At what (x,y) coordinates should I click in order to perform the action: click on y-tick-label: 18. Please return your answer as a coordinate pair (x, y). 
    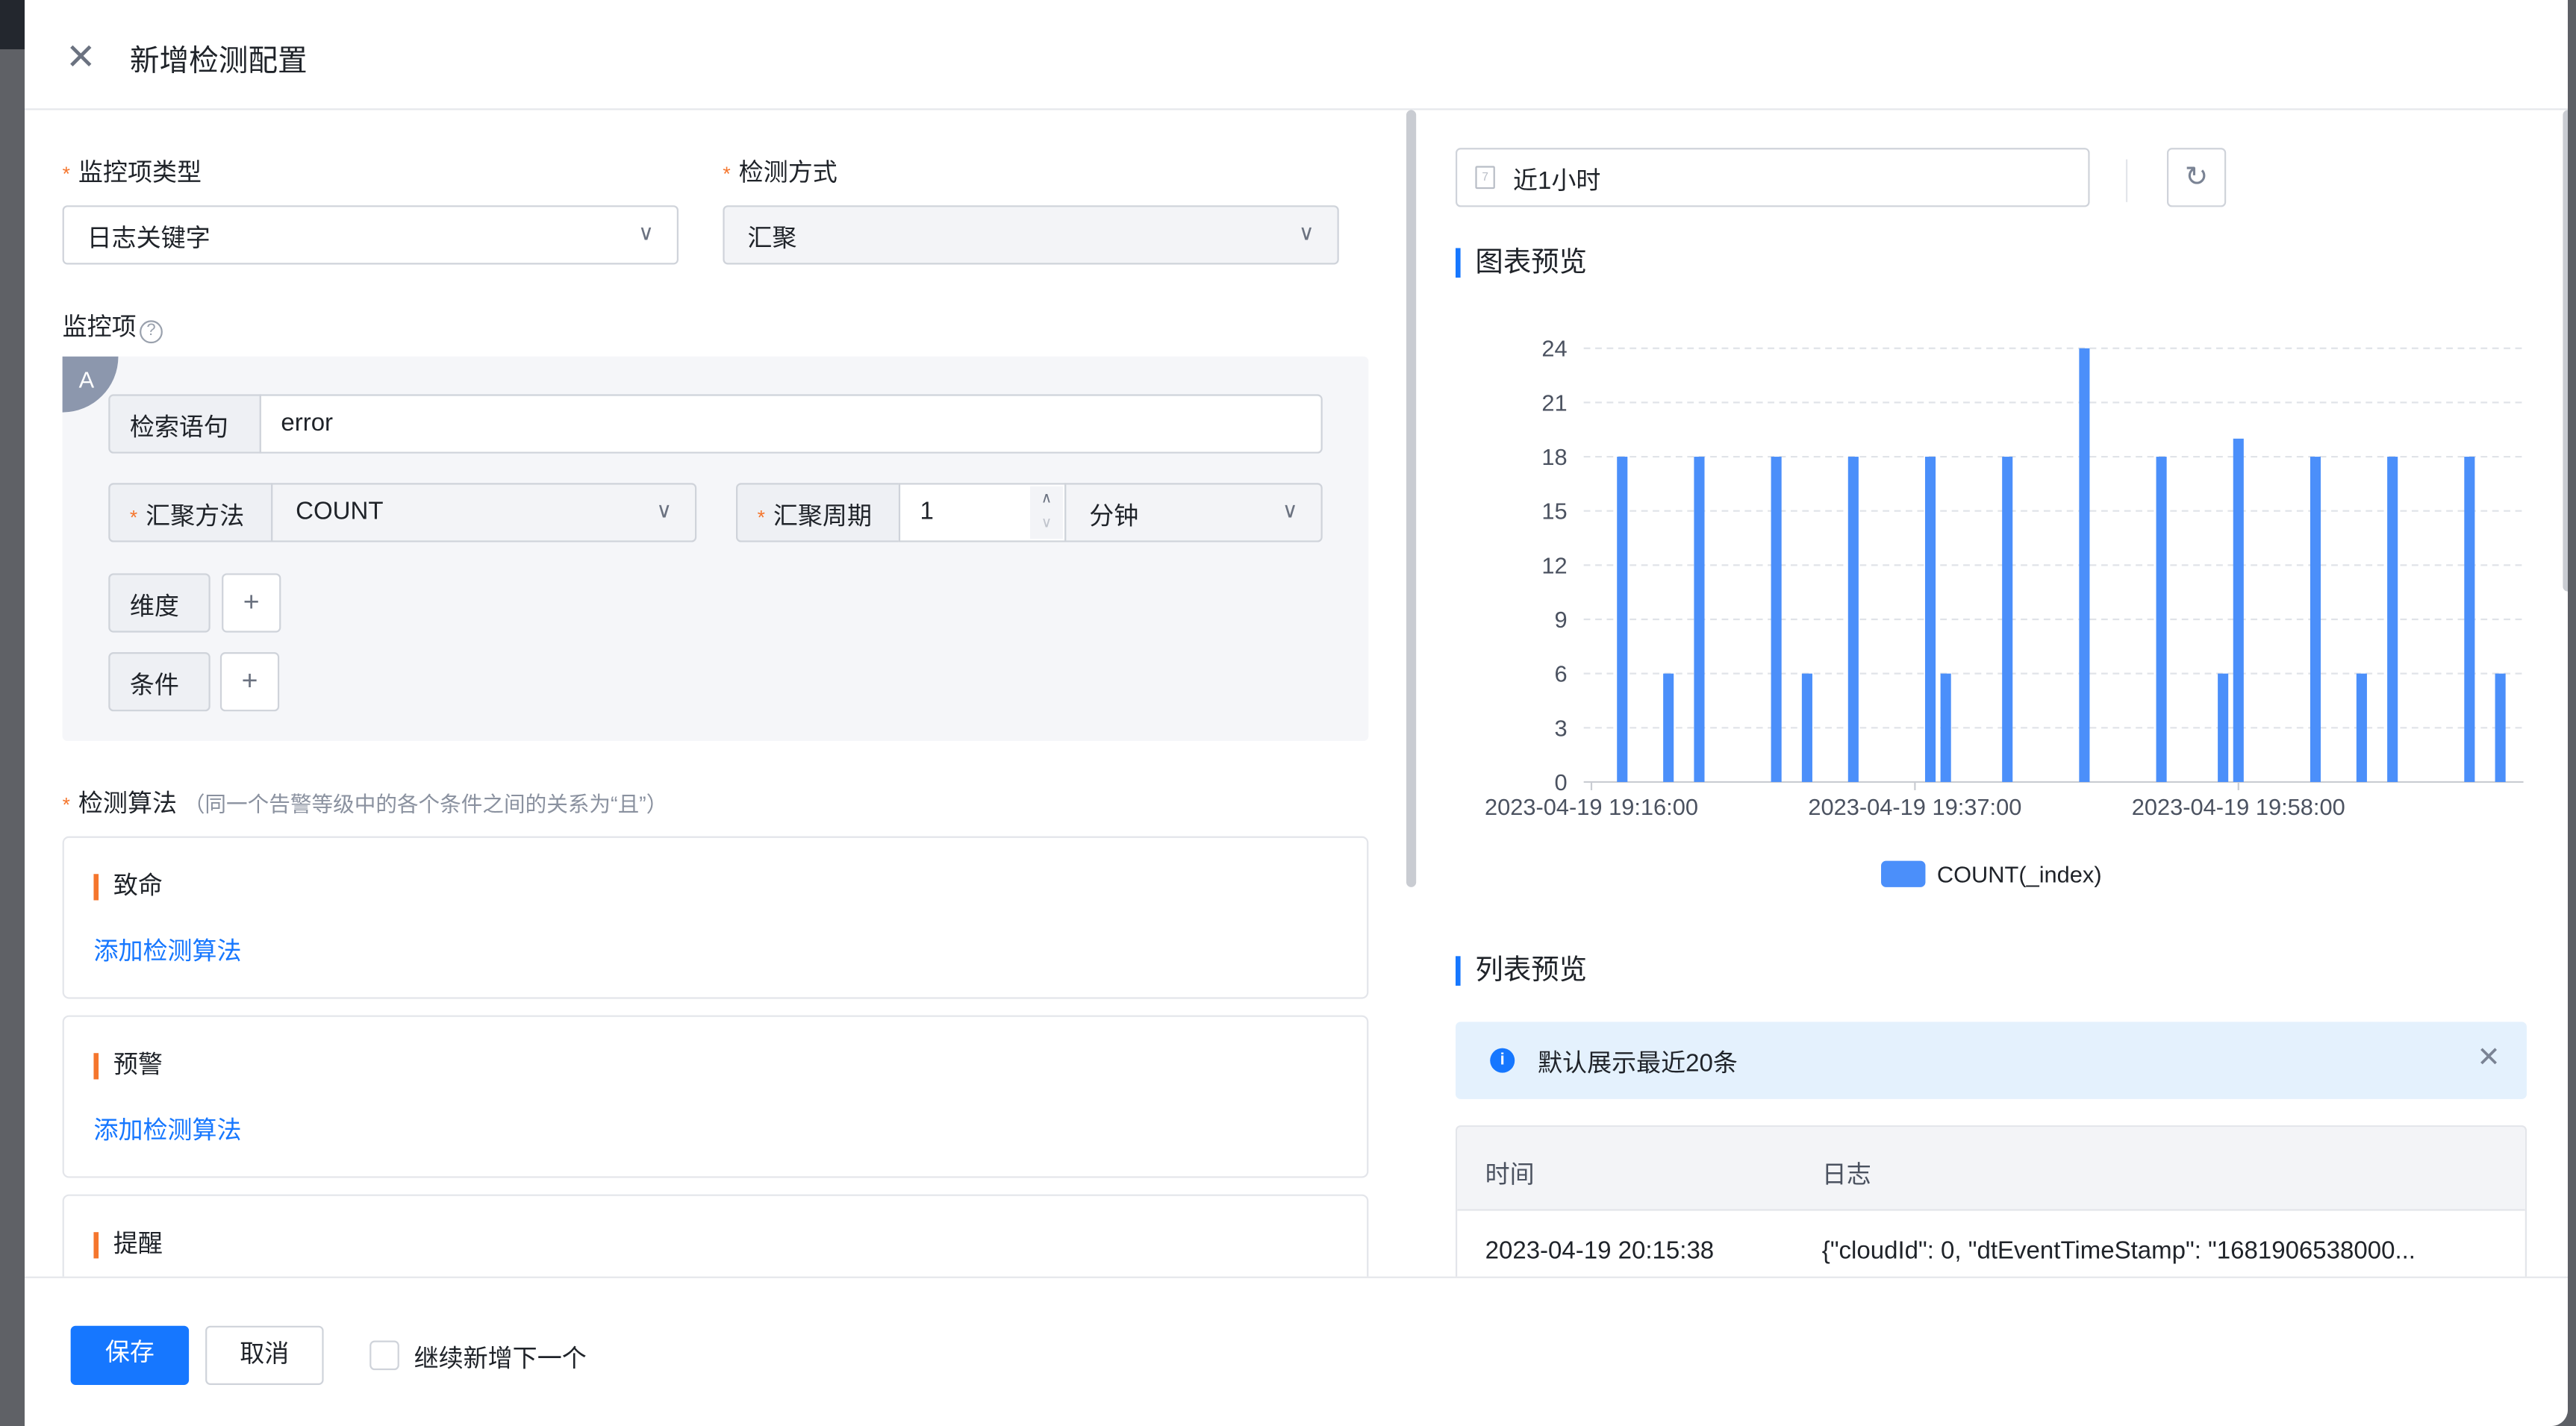
    Looking at the image, I should click on (1554, 457).